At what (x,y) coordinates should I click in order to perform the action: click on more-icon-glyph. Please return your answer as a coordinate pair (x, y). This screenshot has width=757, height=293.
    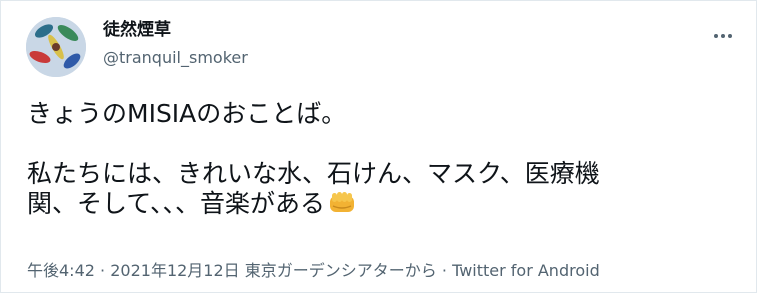
    Looking at the image, I should click on (723, 36).